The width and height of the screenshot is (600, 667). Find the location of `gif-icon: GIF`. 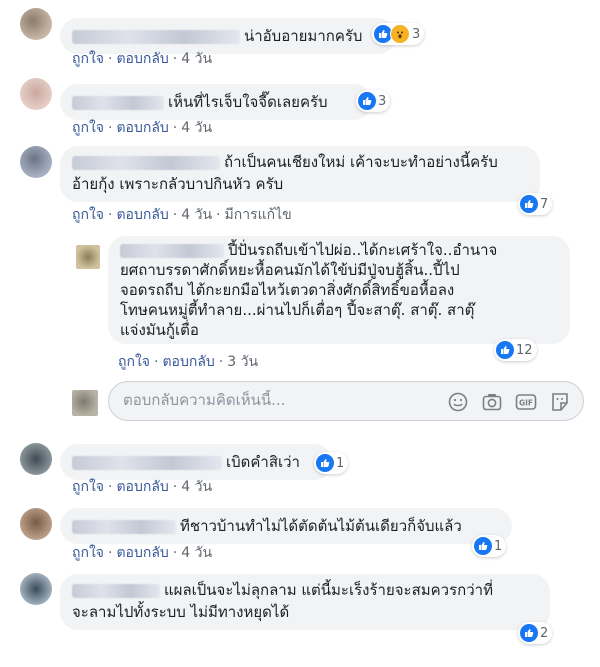

gif-icon: GIF is located at coordinates (526, 402).